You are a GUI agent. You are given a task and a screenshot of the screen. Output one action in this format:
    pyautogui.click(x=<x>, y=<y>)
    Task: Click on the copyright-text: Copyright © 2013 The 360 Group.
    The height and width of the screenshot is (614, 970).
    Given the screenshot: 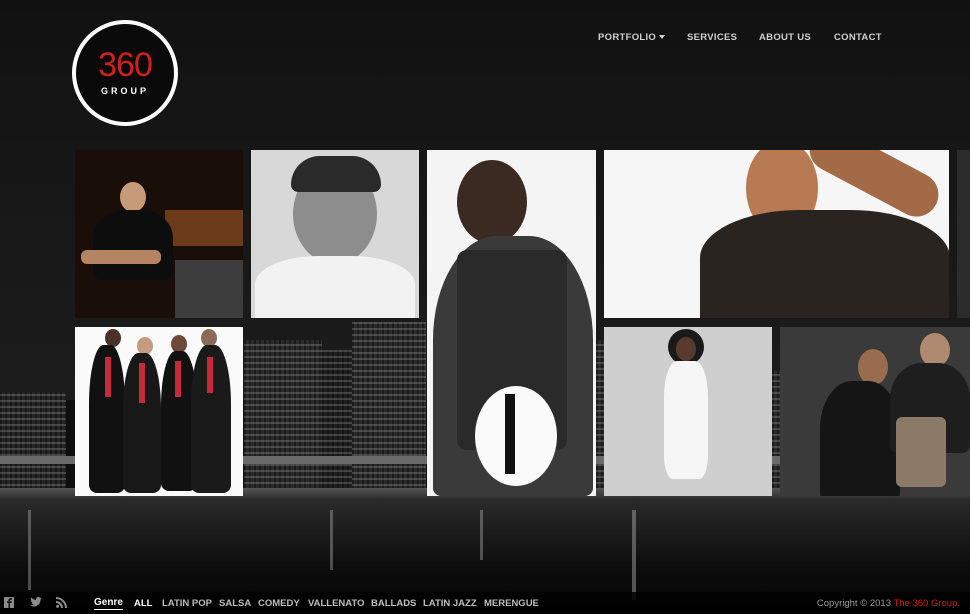 What is the action you would take?
    pyautogui.click(x=888, y=603)
    